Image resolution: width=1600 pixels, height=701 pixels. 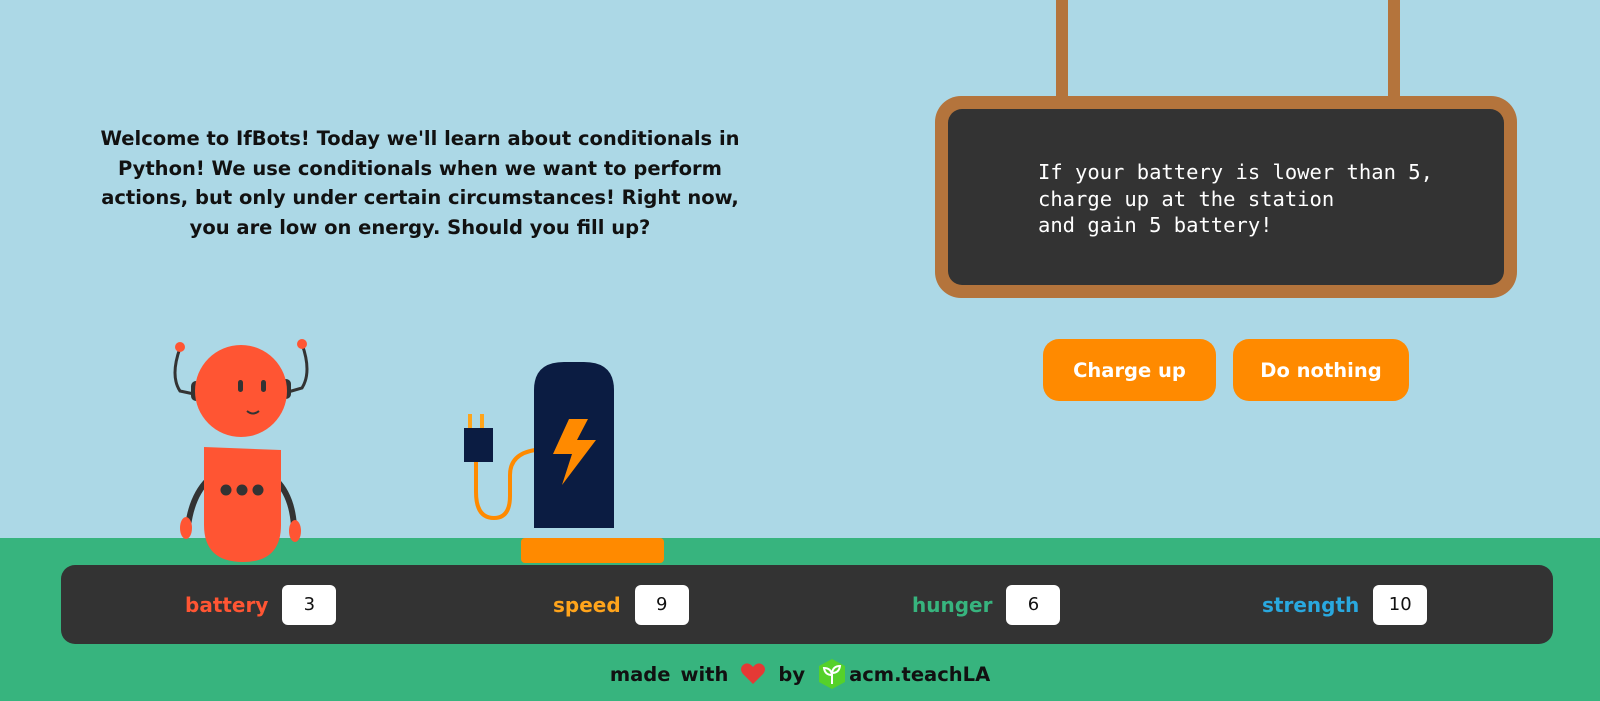 I want to click on brand-name: acm.teachLA, so click(x=920, y=674).